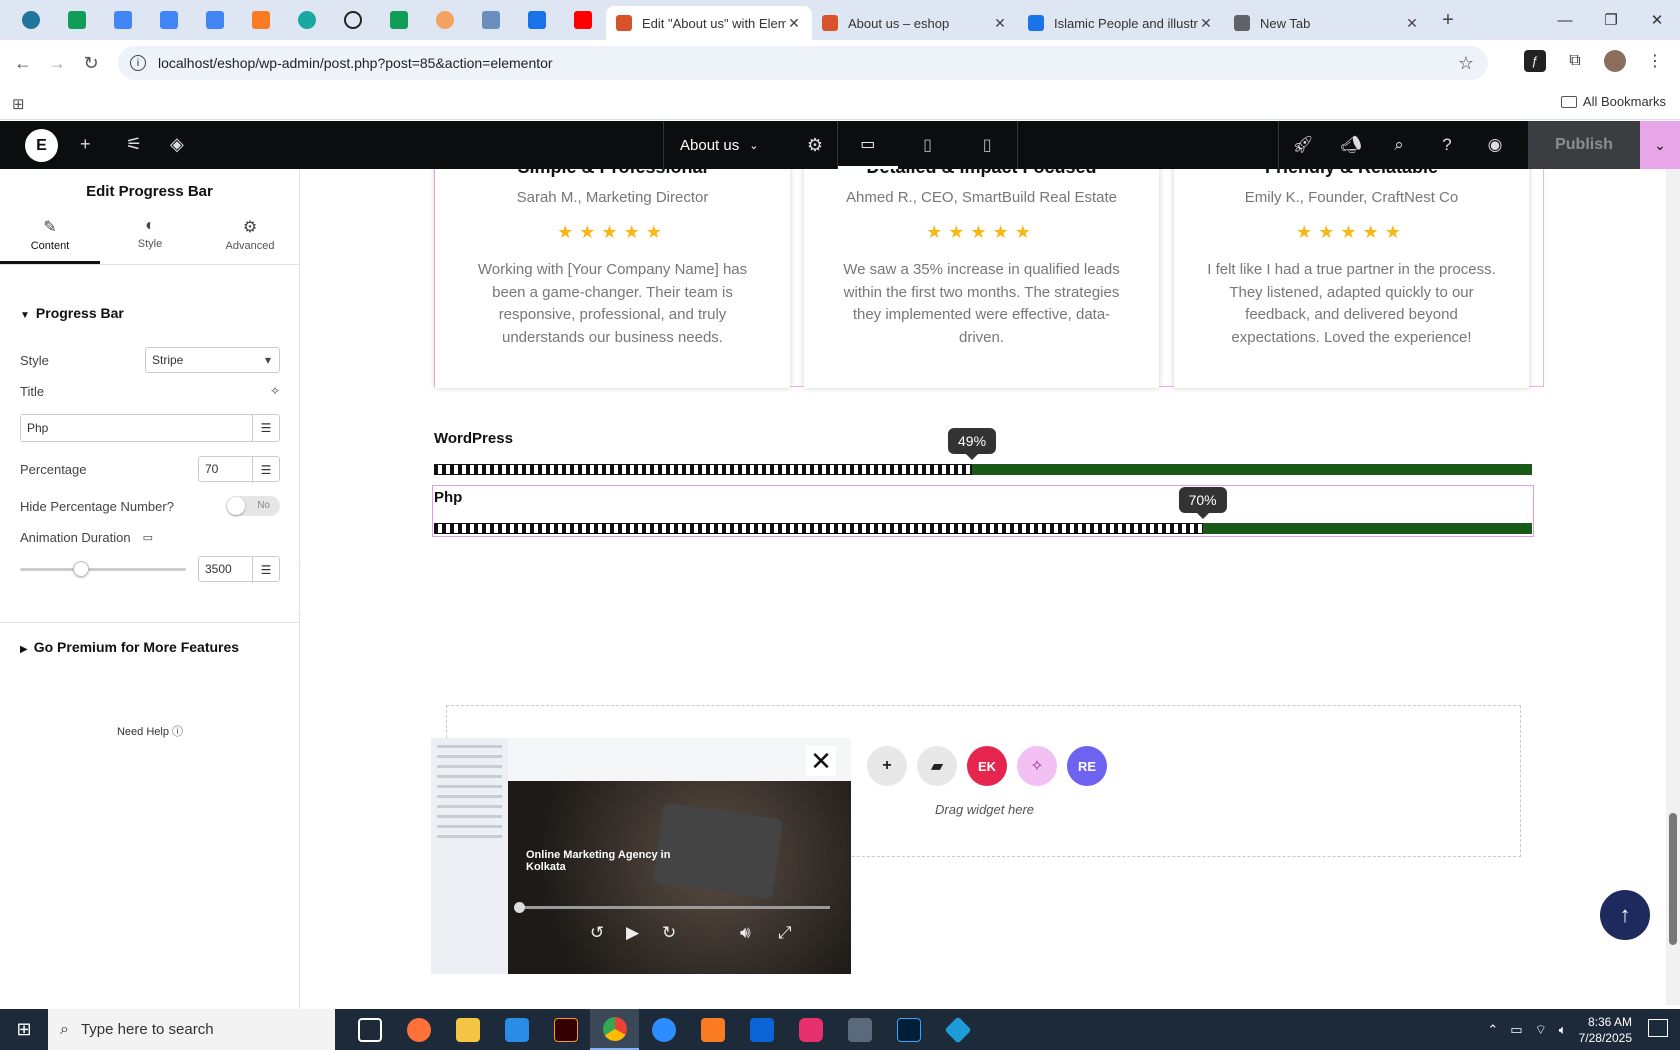 This screenshot has height=1050, width=1680. I want to click on structure-layers-icon: ◈, so click(177, 144).